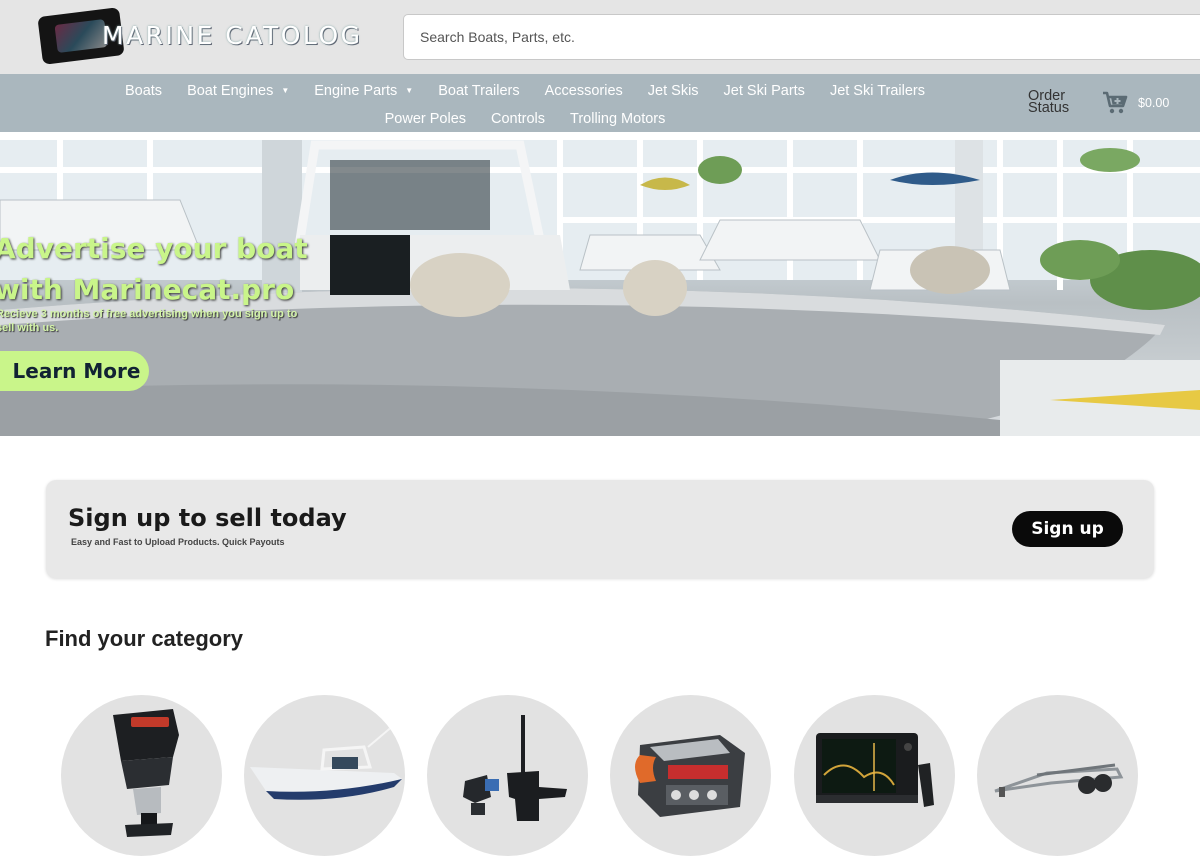 The image size is (1200, 856). I want to click on category-accessories, so click(874, 775).